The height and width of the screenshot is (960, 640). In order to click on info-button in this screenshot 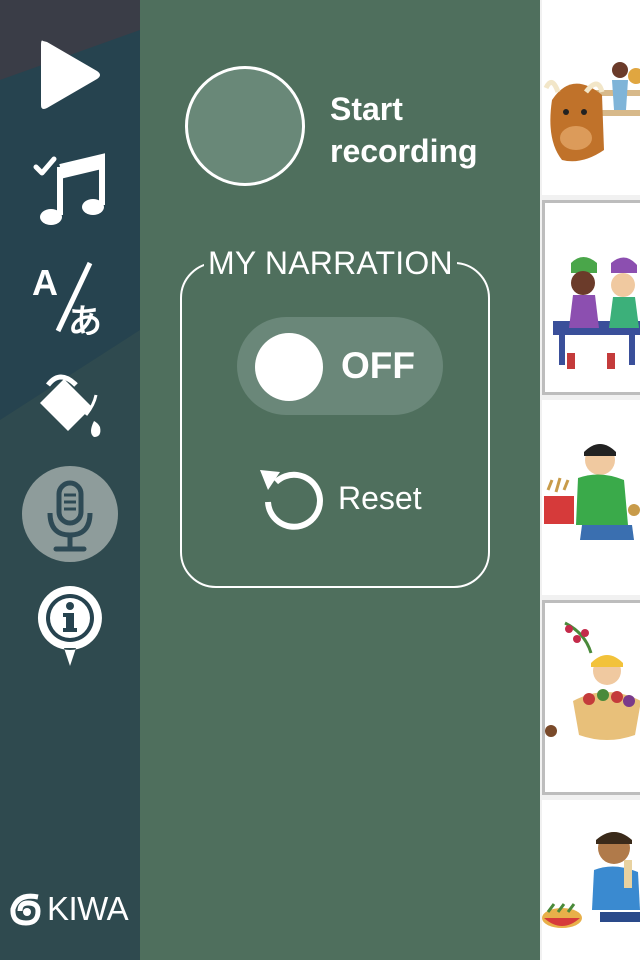, I will do `click(70, 625)`.